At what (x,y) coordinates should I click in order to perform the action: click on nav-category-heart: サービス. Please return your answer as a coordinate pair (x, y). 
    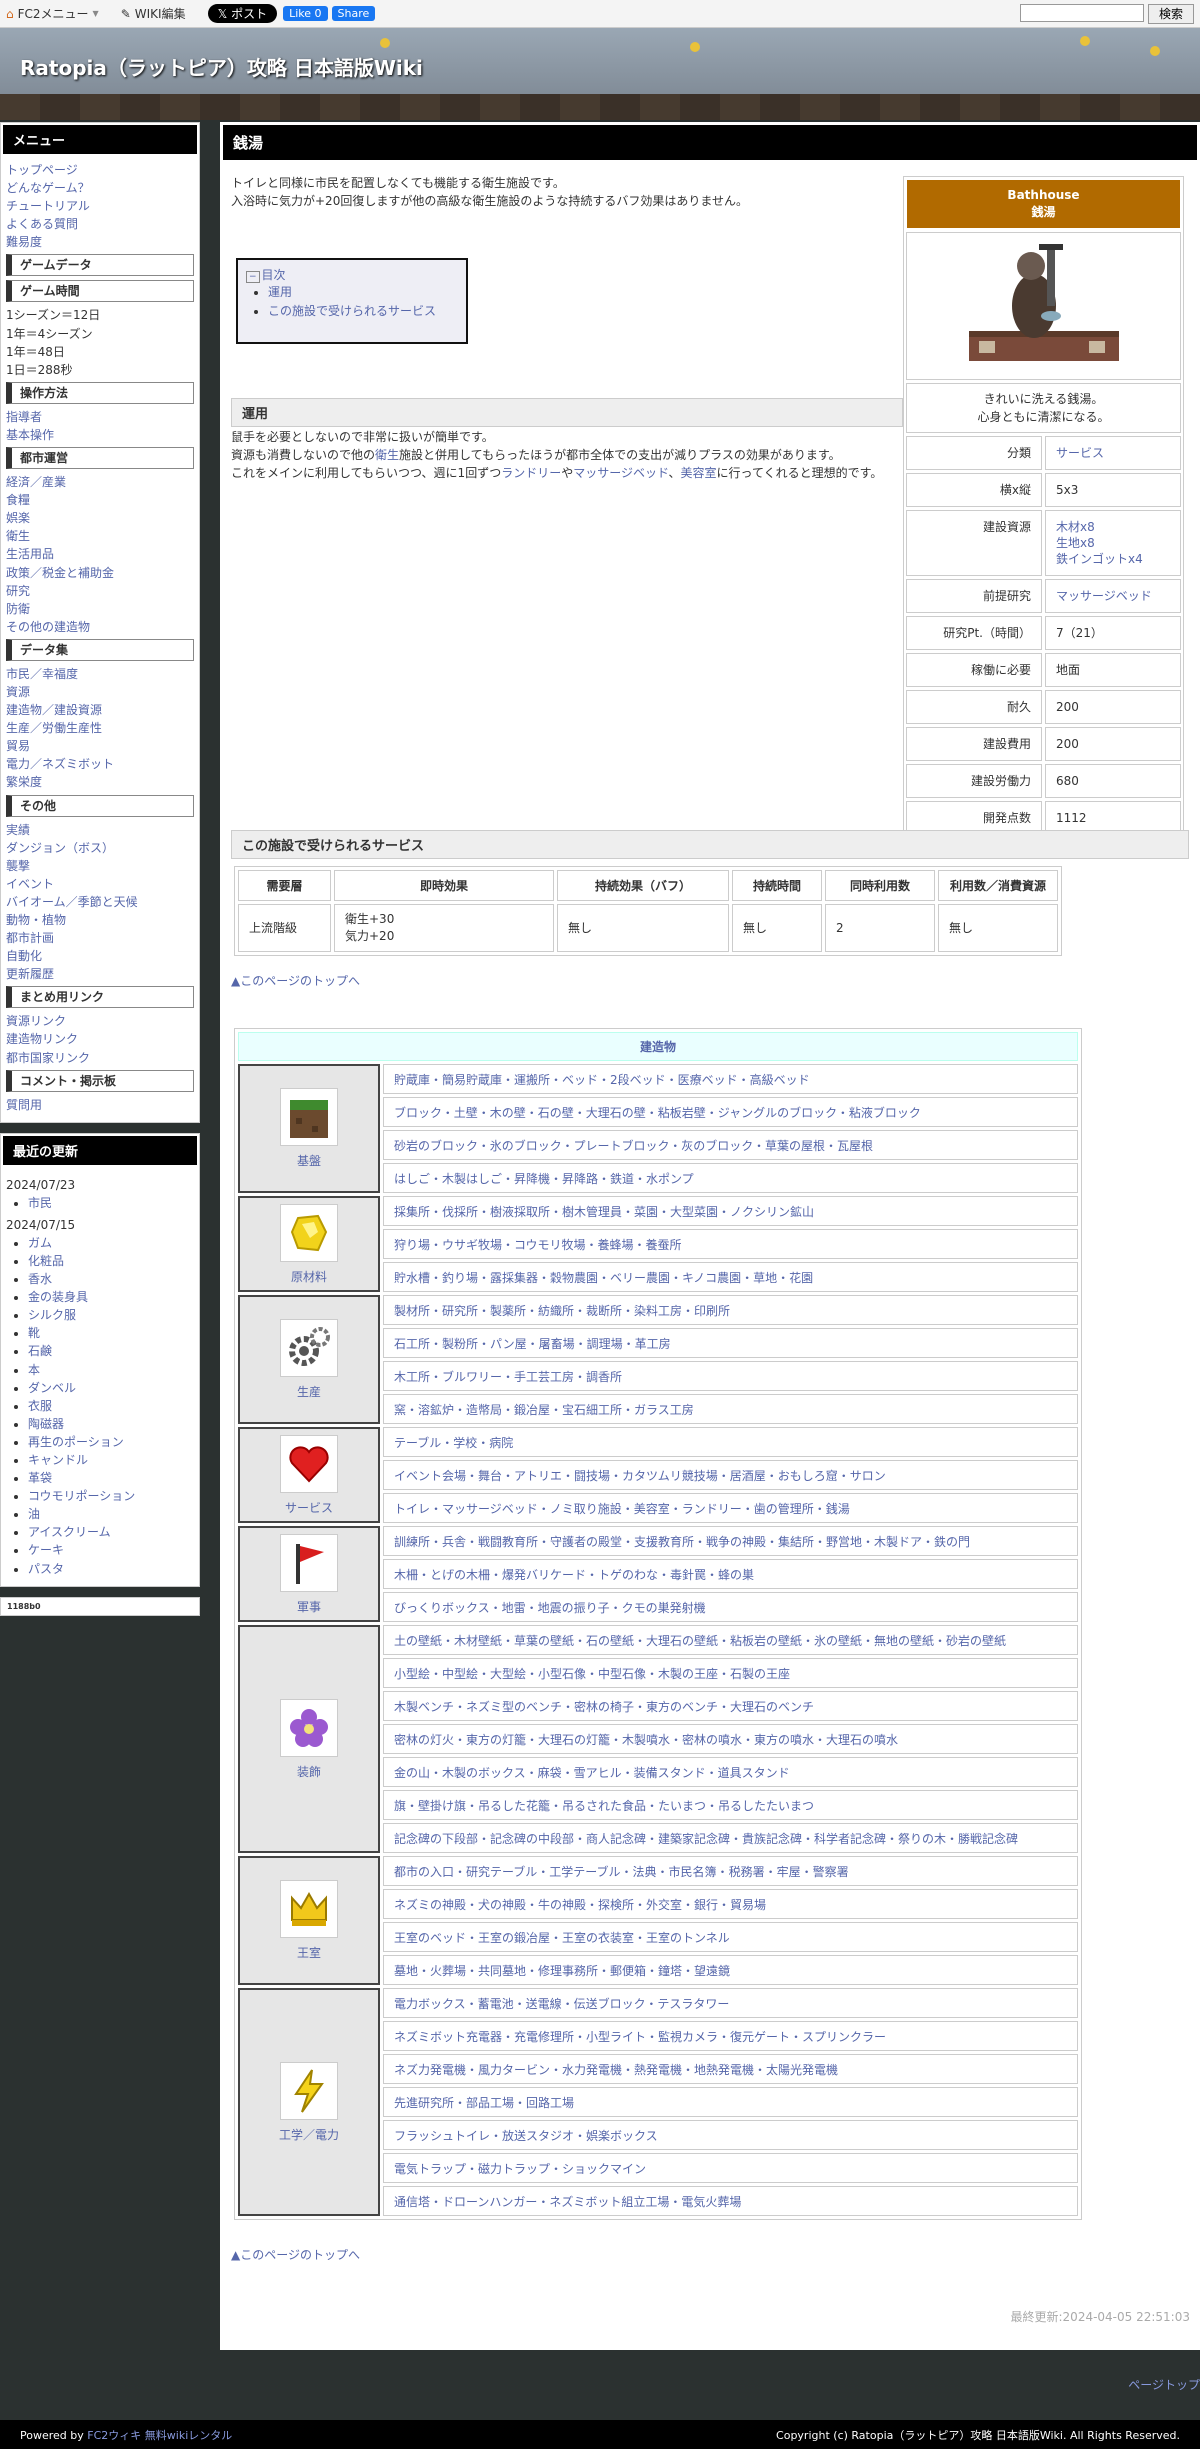
    Looking at the image, I should click on (309, 1475).